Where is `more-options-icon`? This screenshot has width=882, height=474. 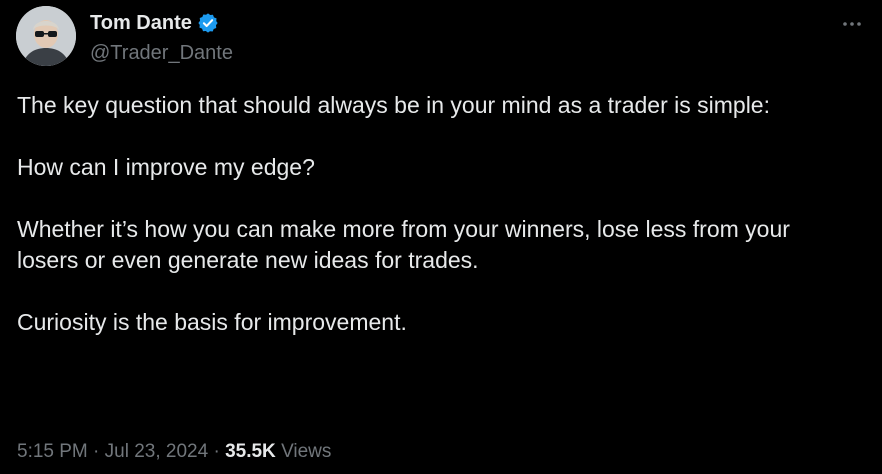 more-options-icon is located at coordinates (852, 24).